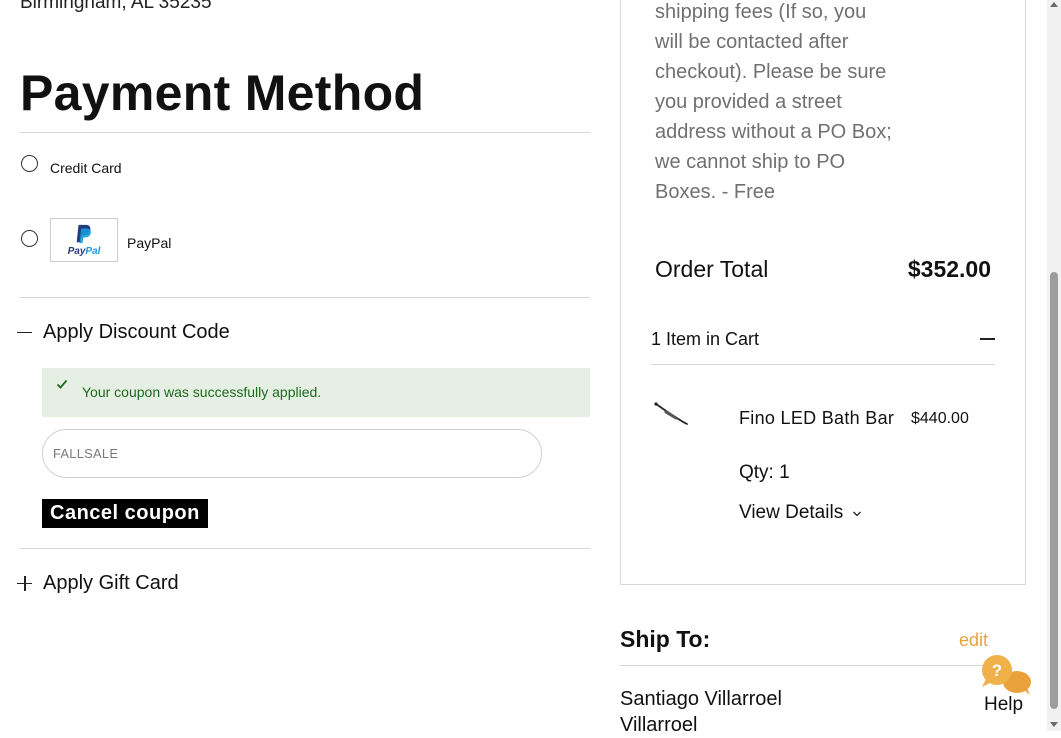  Describe the element at coordinates (1003, 705) in the screenshot. I see `help-label: Help` at that location.